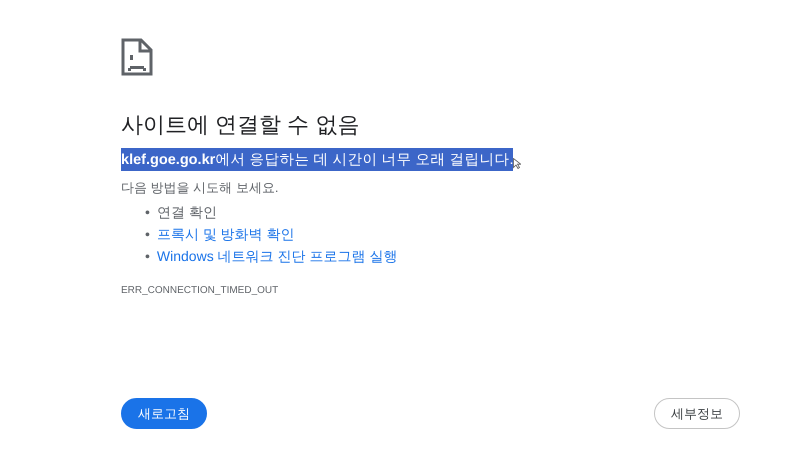  I want to click on error-message: klef.goe.go.kr에서 응답하는 데 시간이 너무 오래 걸립니다., so click(317, 159).